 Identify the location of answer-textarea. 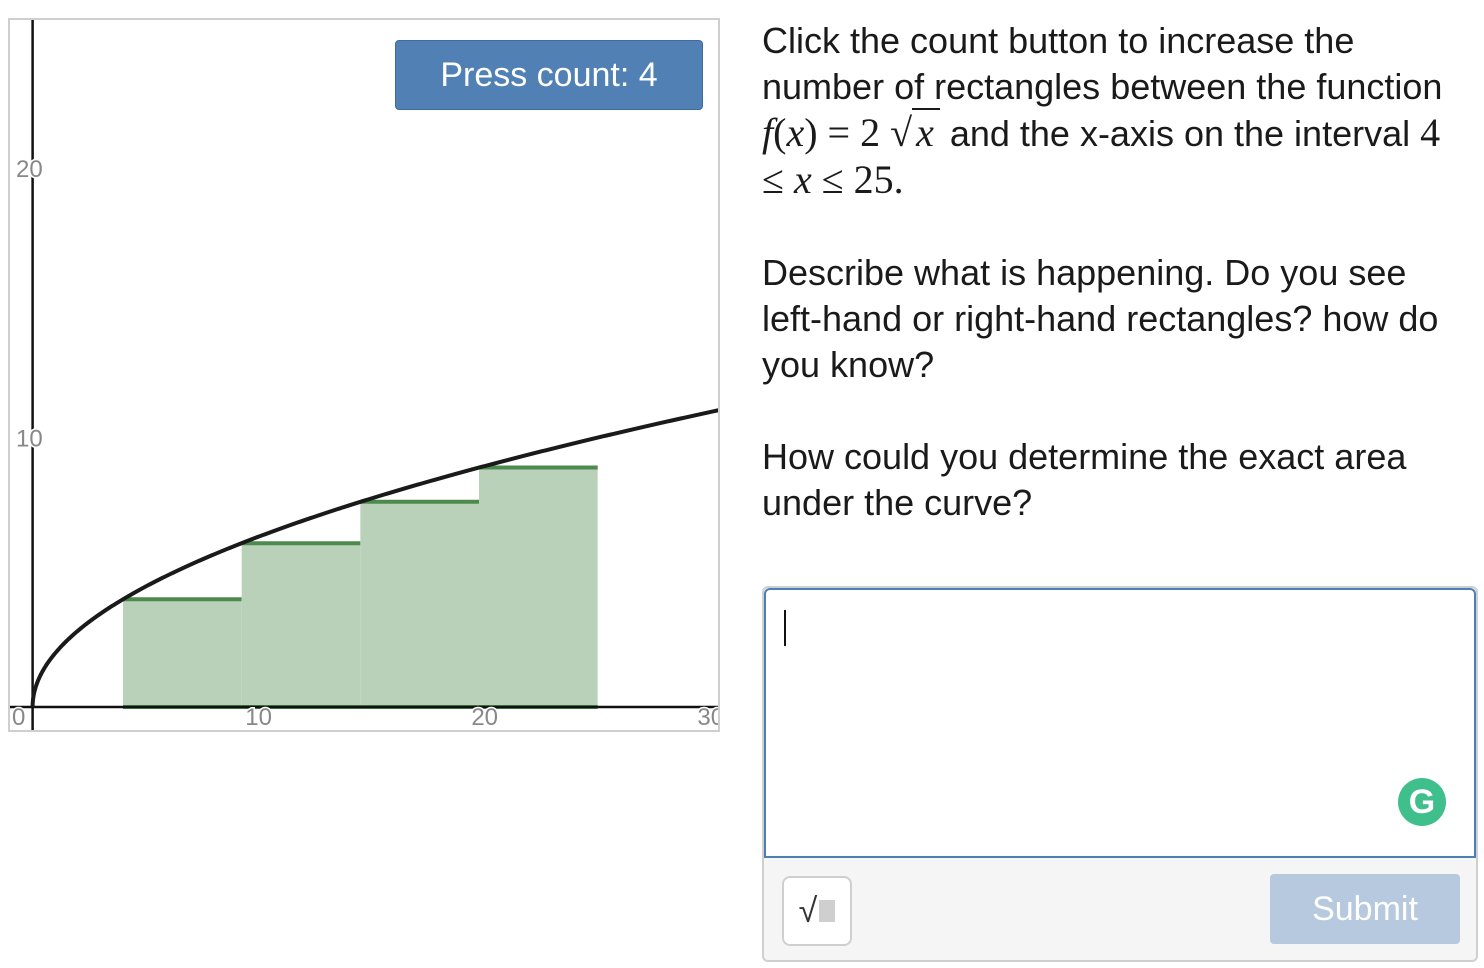
(1120, 723).